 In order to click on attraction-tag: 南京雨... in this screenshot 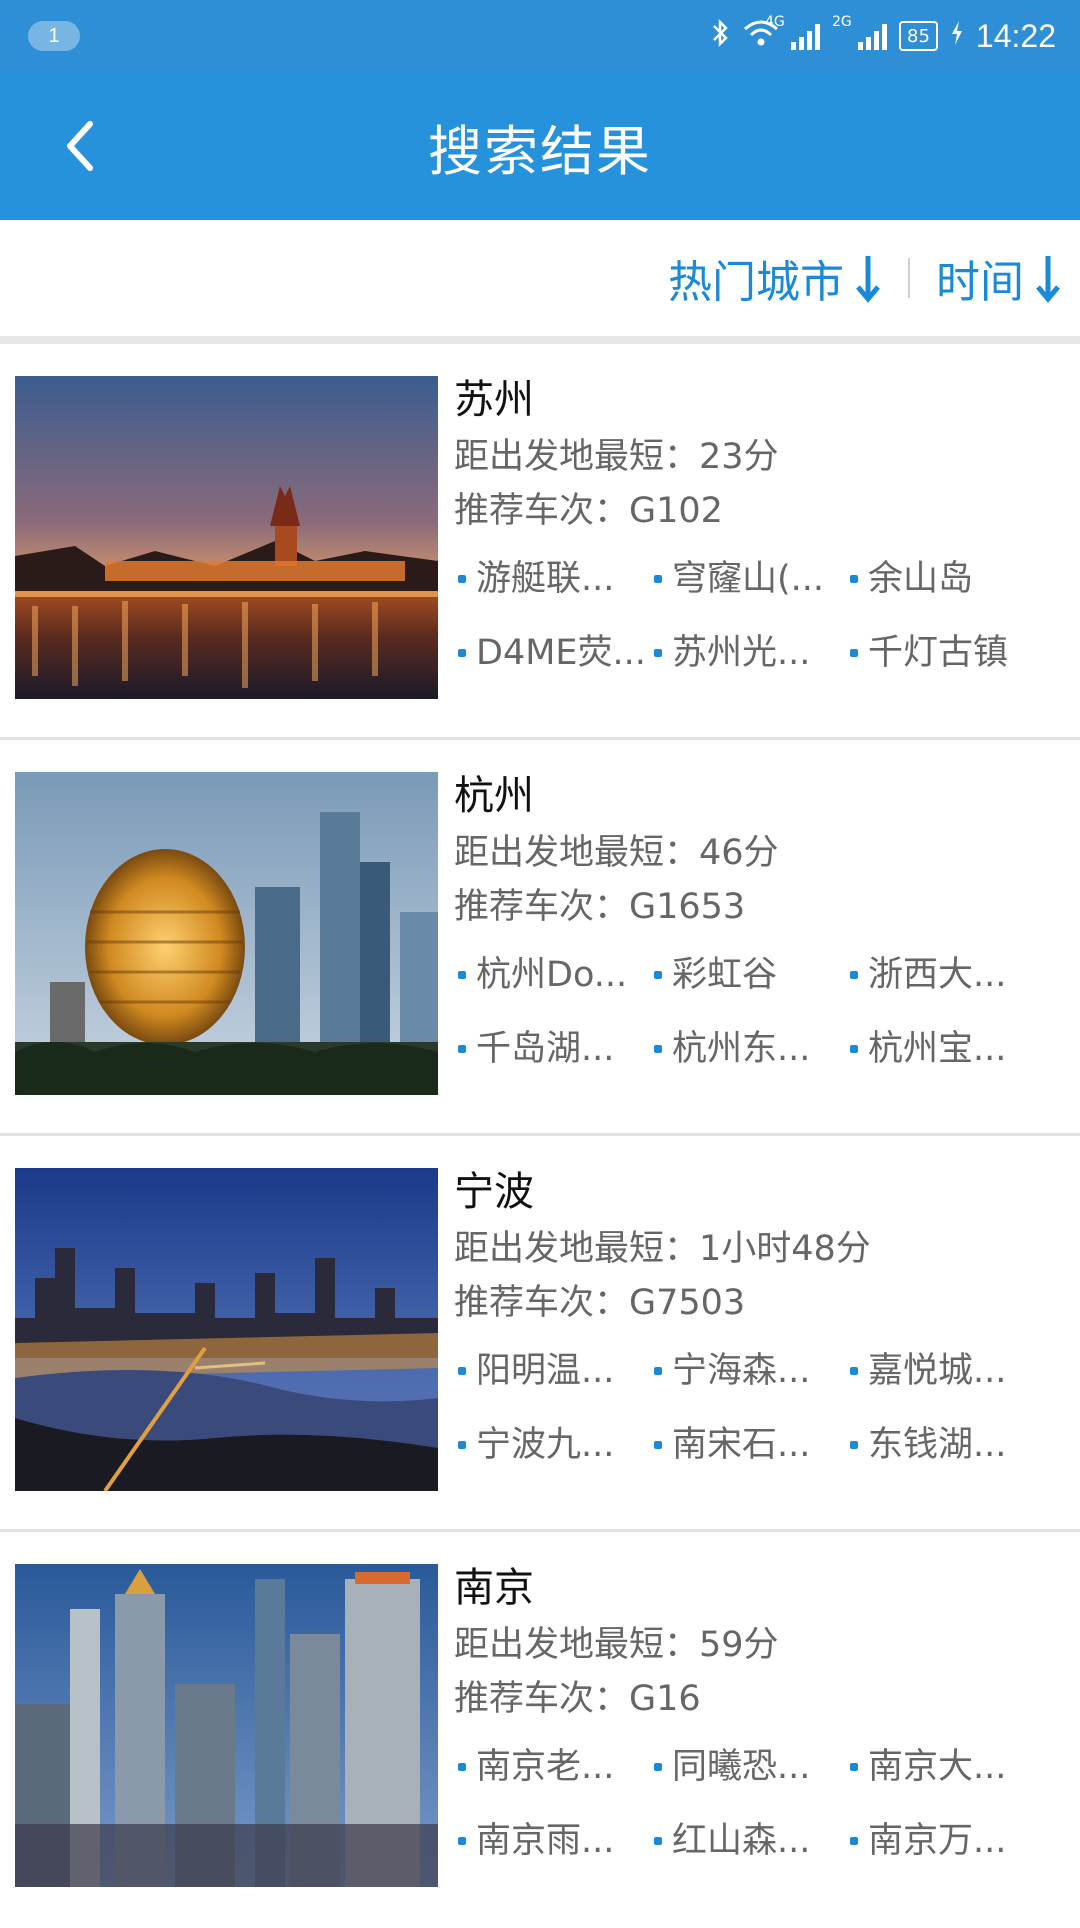, I will do `click(552, 1841)`.